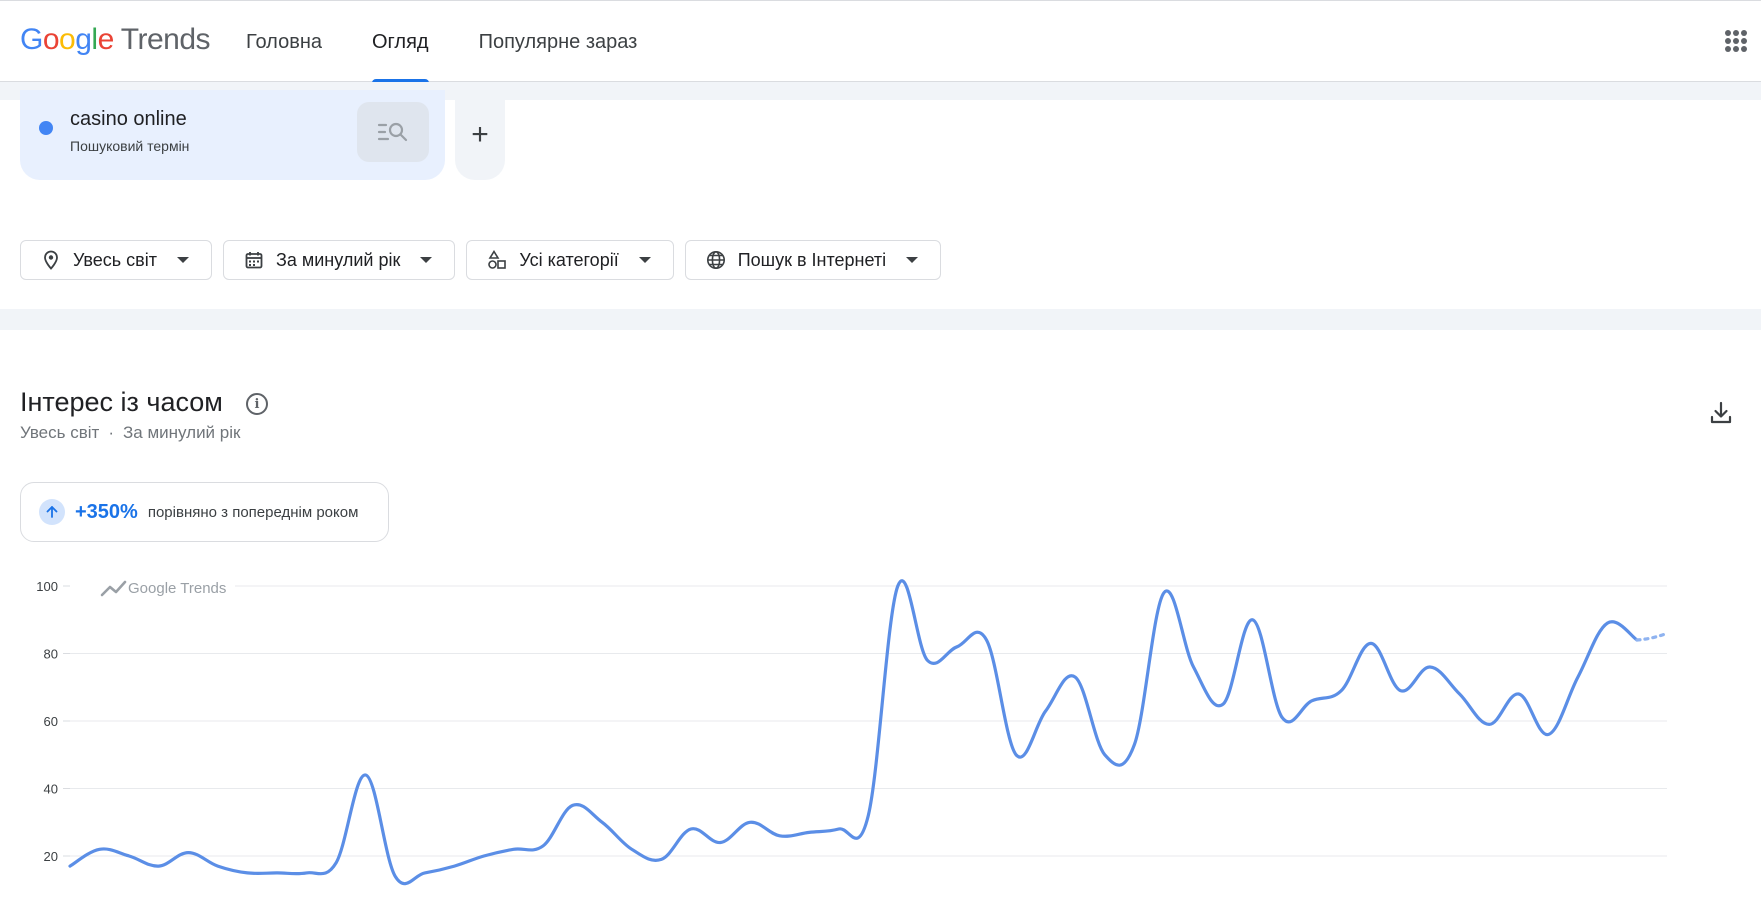 Image resolution: width=1761 pixels, height=913 pixels. What do you see at coordinates (46, 128) in the screenshot?
I see `term-color-dot` at bounding box center [46, 128].